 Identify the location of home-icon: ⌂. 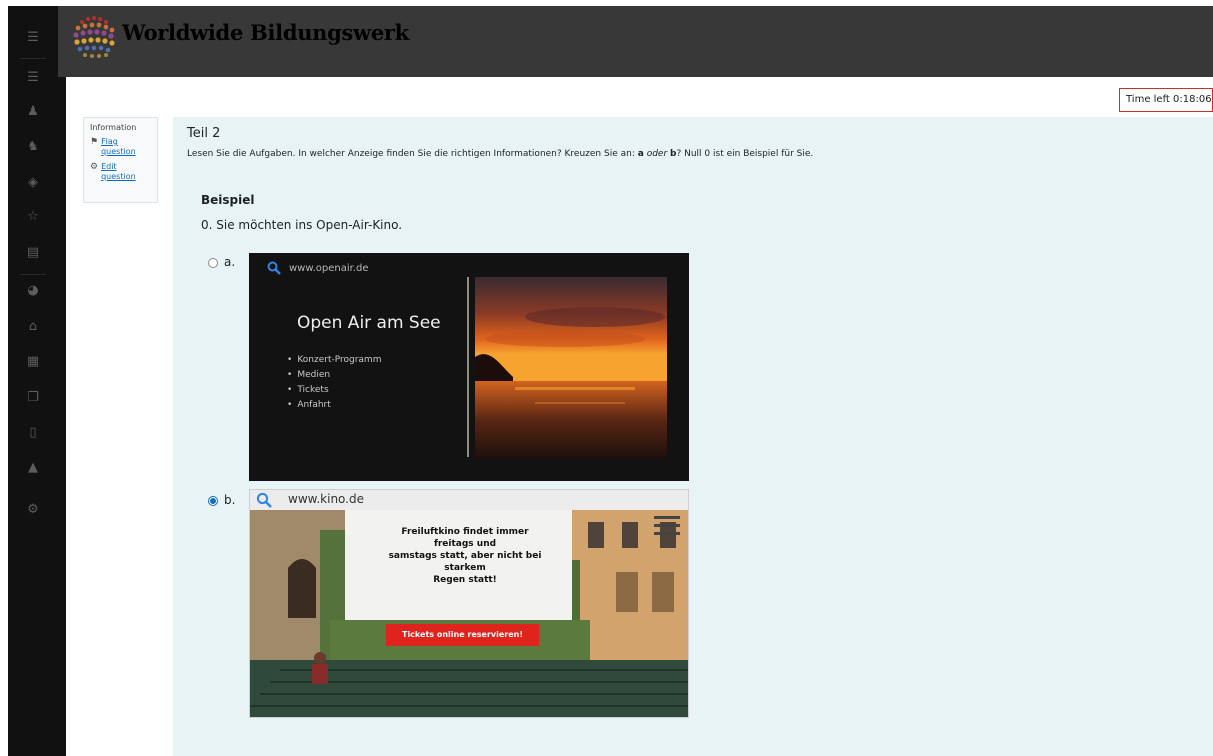
(33, 327).